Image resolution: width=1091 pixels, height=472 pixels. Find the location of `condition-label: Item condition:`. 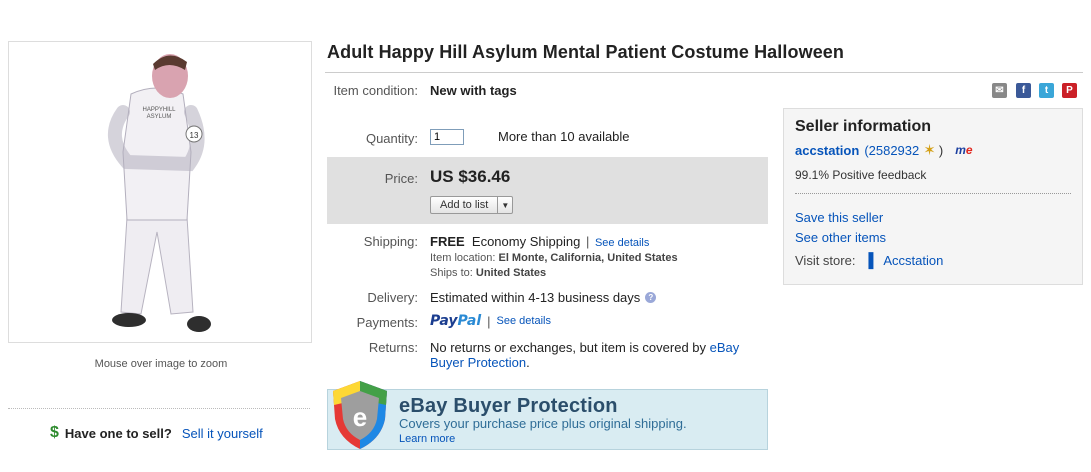

condition-label: Item condition: is located at coordinates (375, 90).